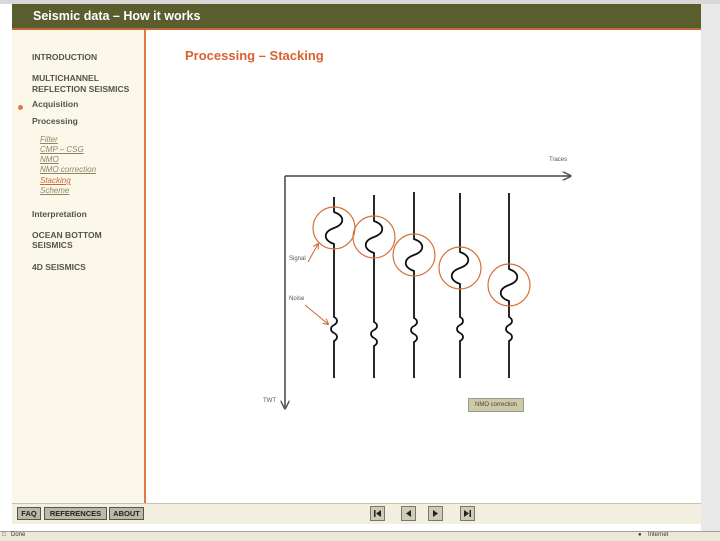 The height and width of the screenshot is (541, 720). I want to click on first-icon, so click(377, 513).